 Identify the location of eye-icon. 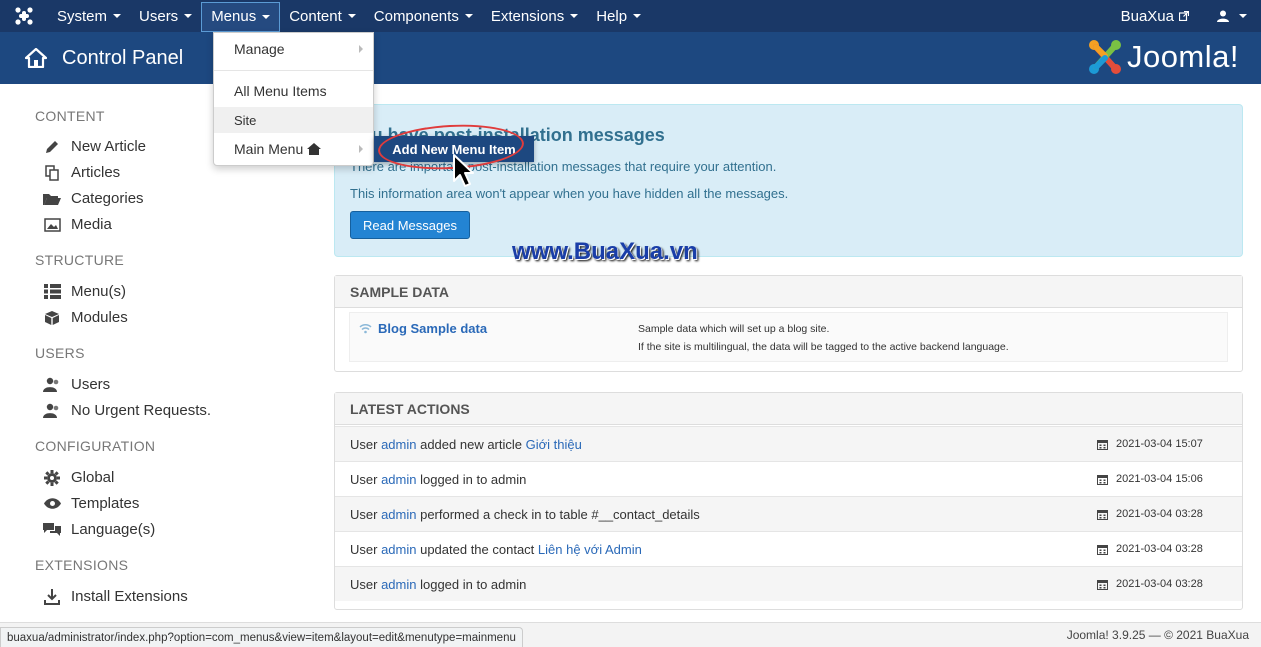
(52, 503).